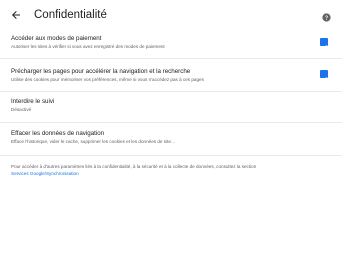  I want to click on setting-title: Effacer les données de navigation, so click(58, 133).